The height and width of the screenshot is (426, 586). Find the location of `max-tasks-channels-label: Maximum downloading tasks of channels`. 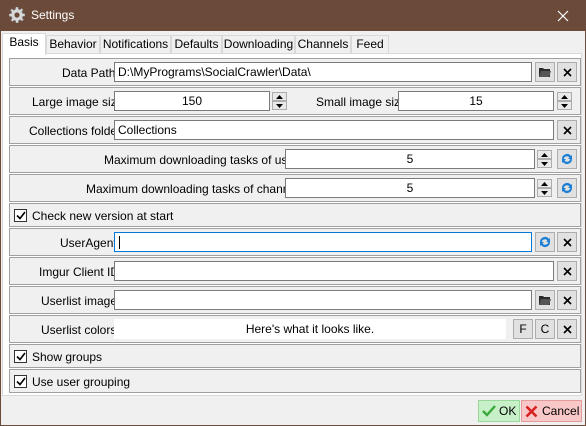

max-tasks-channels-label: Maximum downloading tasks of channels is located at coordinates (195, 189).